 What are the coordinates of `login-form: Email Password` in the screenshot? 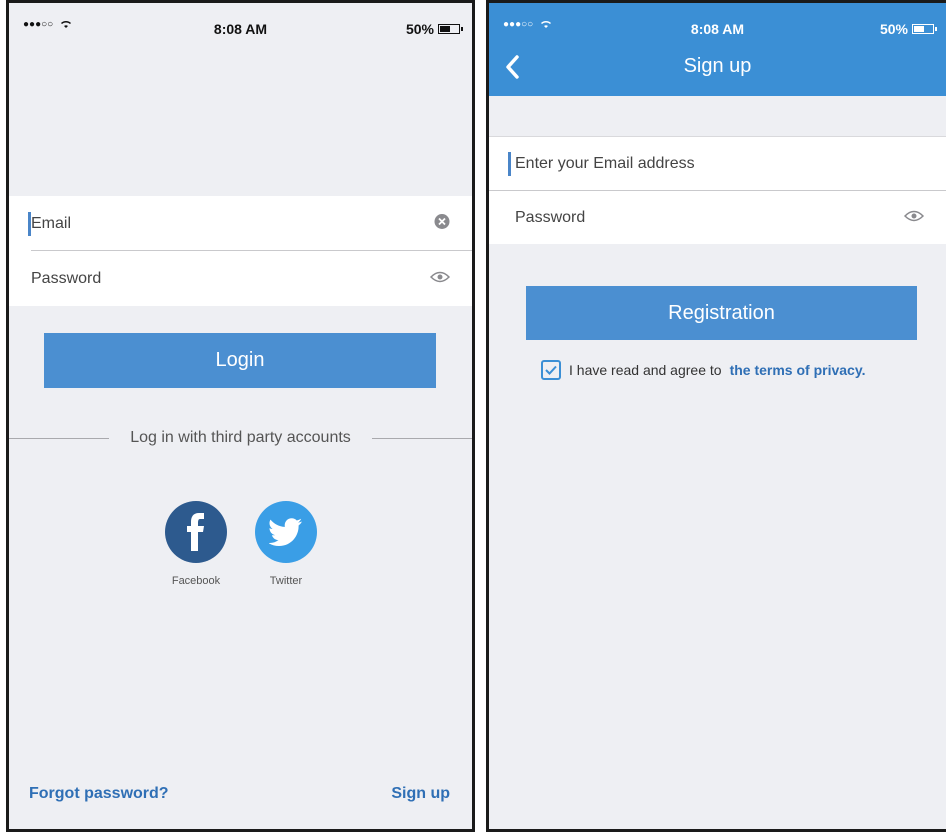 It's located at (240, 251).